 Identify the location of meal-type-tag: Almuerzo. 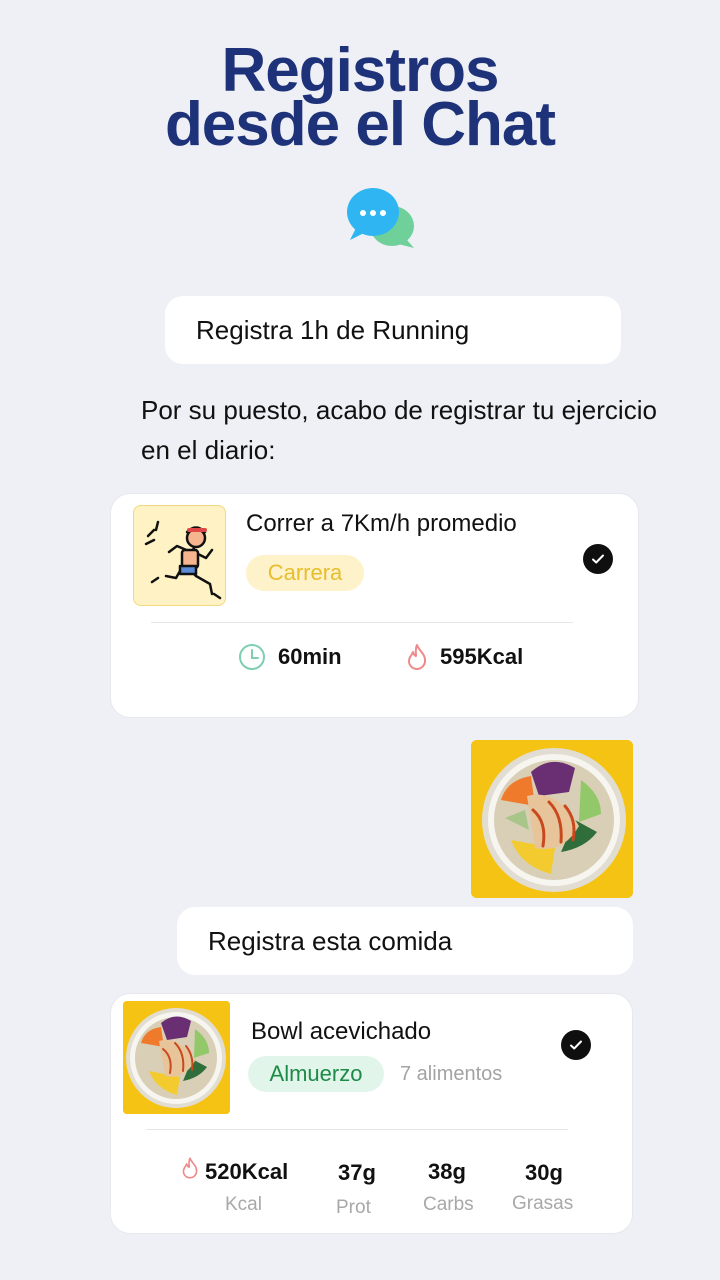
(316, 1074).